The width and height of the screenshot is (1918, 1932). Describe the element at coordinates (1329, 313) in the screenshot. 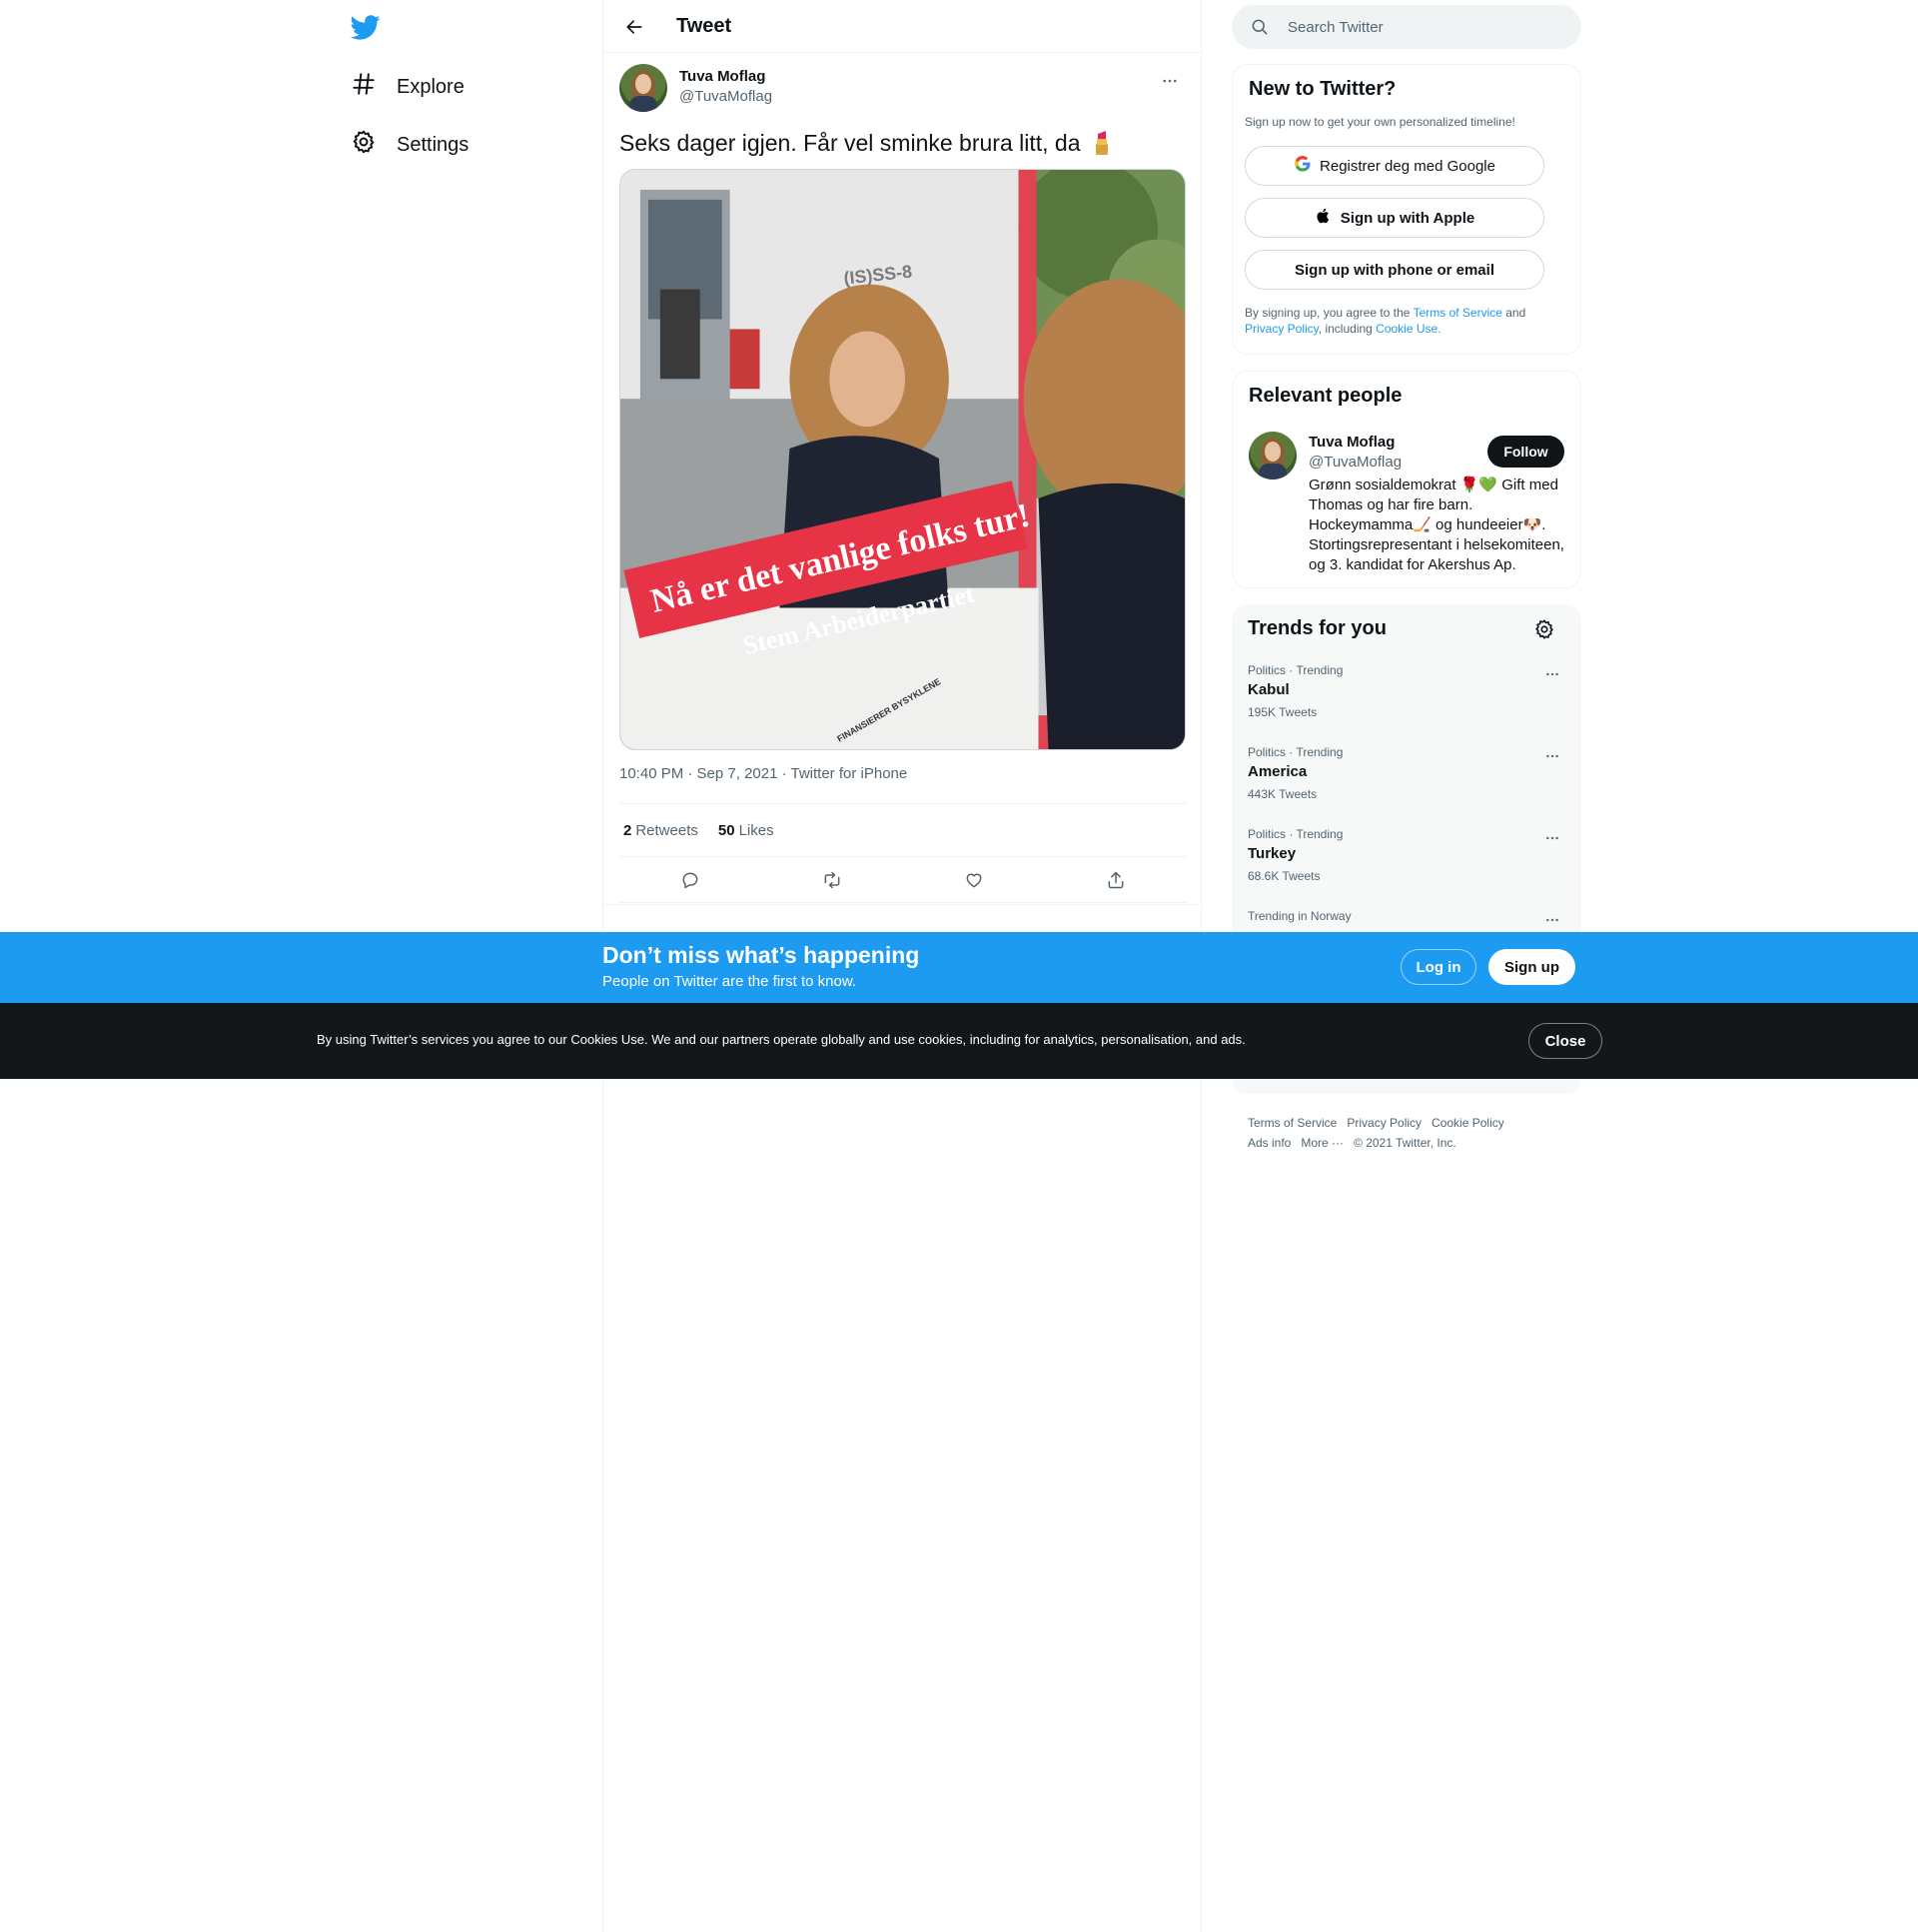

I see `legal-pre: By signing up, you agree to the` at that location.